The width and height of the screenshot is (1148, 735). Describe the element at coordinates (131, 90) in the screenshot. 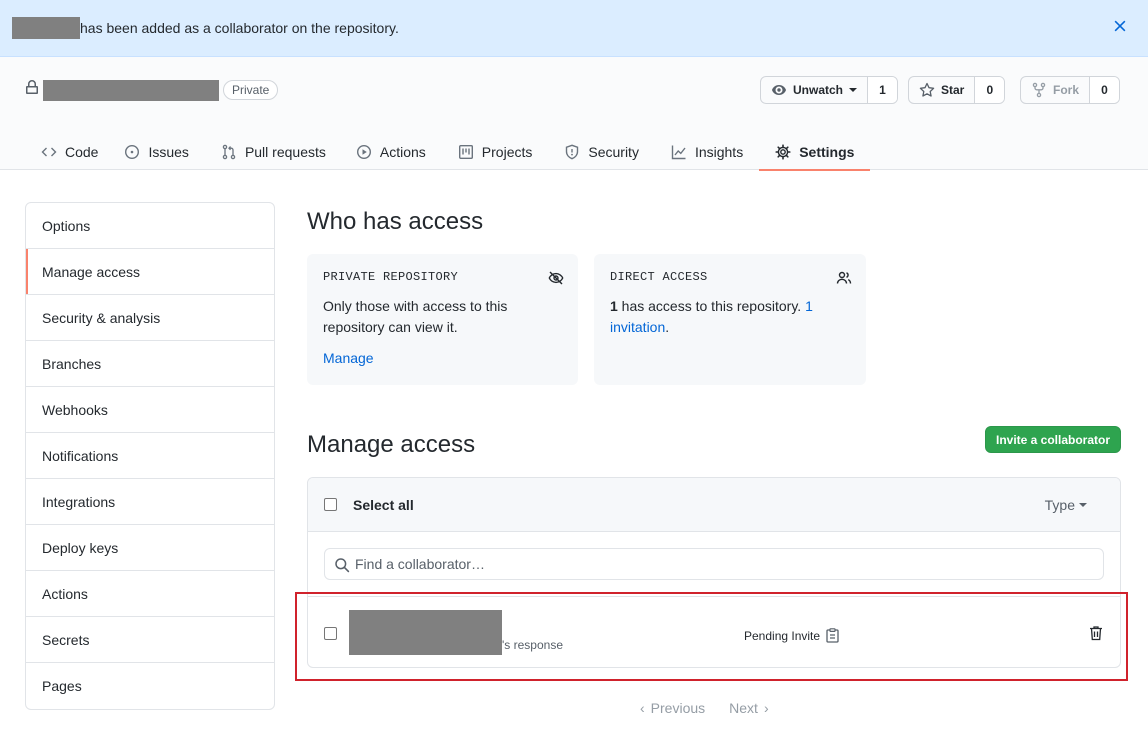

I see `redacted-repo-name` at that location.